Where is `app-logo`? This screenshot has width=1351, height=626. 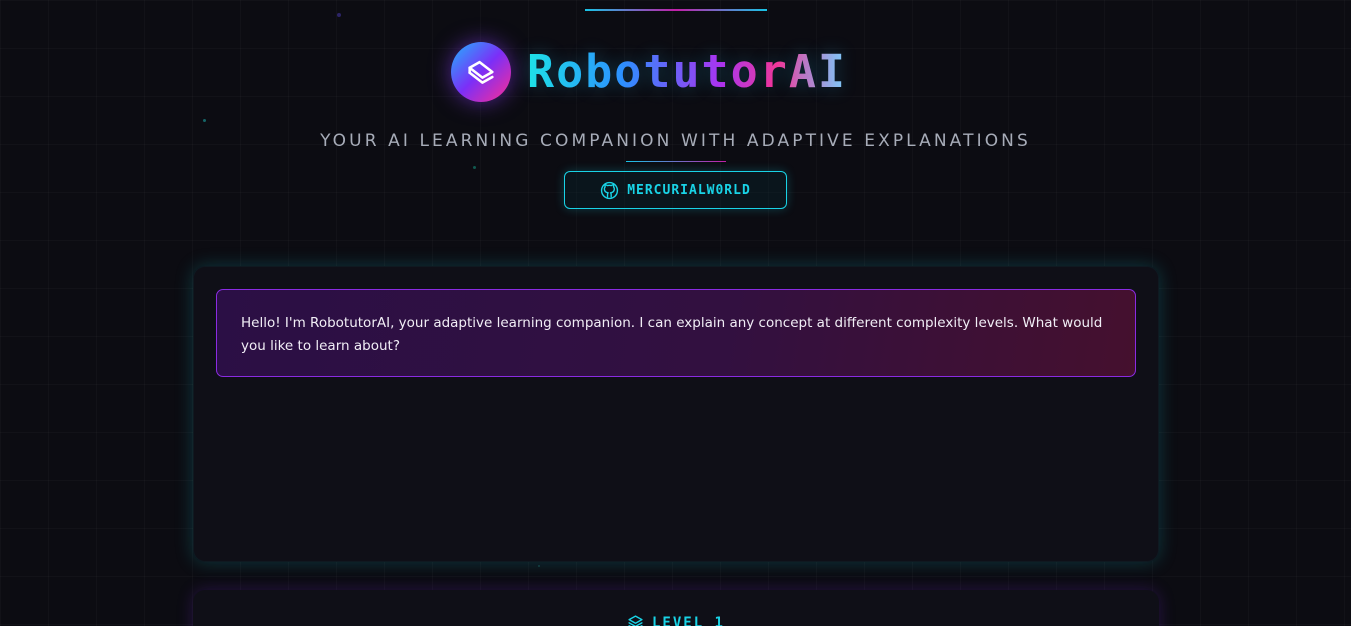
app-logo is located at coordinates (481, 72).